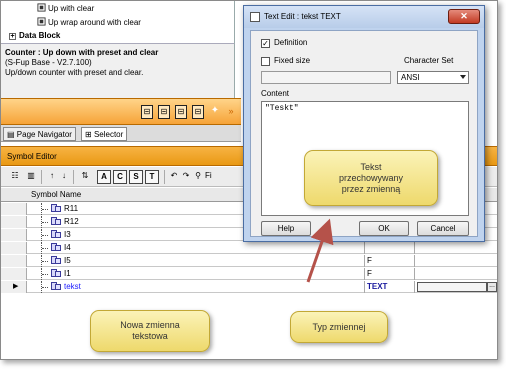 The image size is (506, 370). I want to click on callout-line: Tekst, so click(371, 166).